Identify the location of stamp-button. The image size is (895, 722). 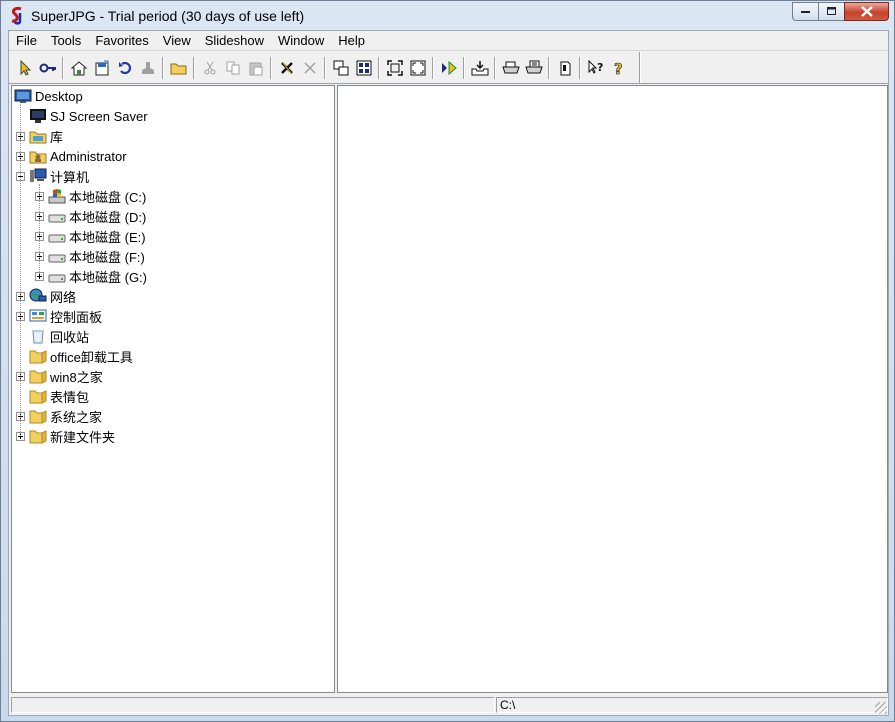
(147, 67).